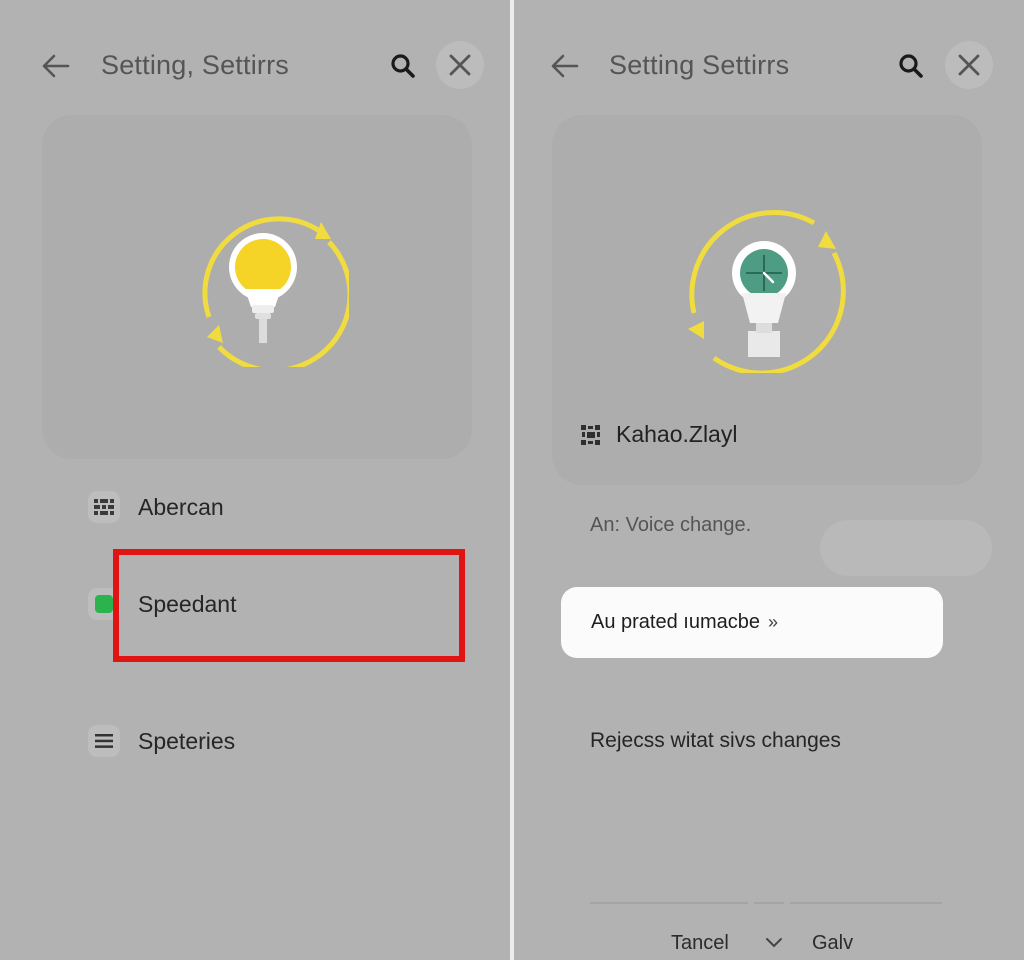 The height and width of the screenshot is (960, 1024). I want to click on cancel-button: Tancel, so click(700, 943).